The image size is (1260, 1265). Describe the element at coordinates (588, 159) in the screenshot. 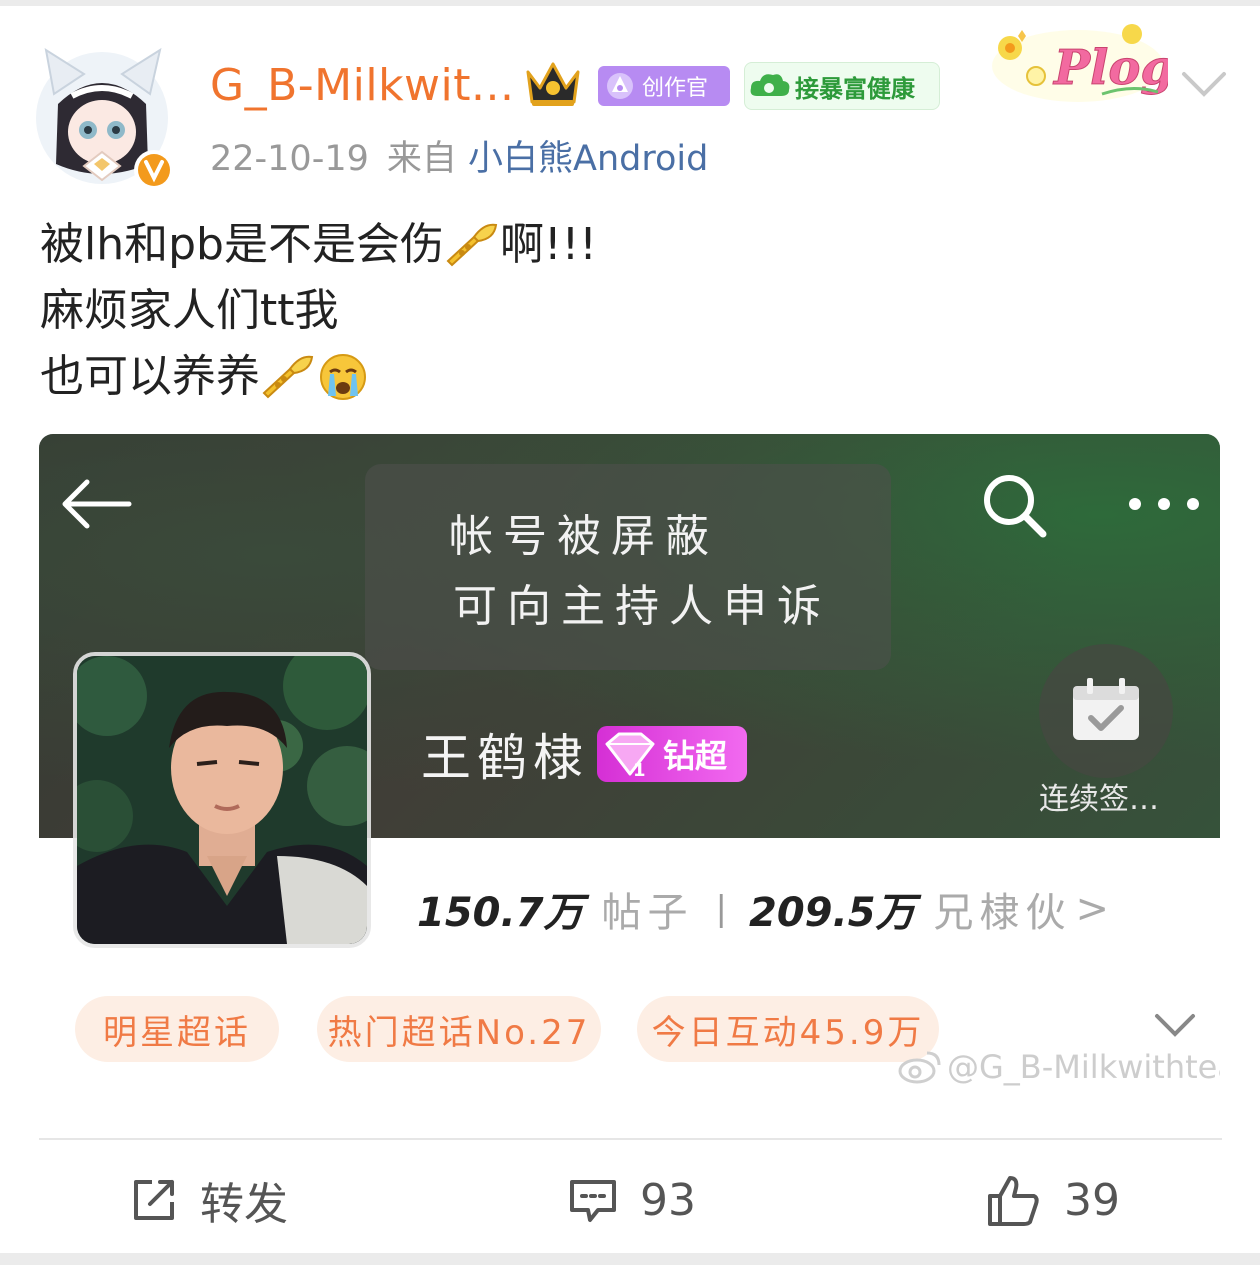

I see `source-app-link: 小白熊Android` at that location.